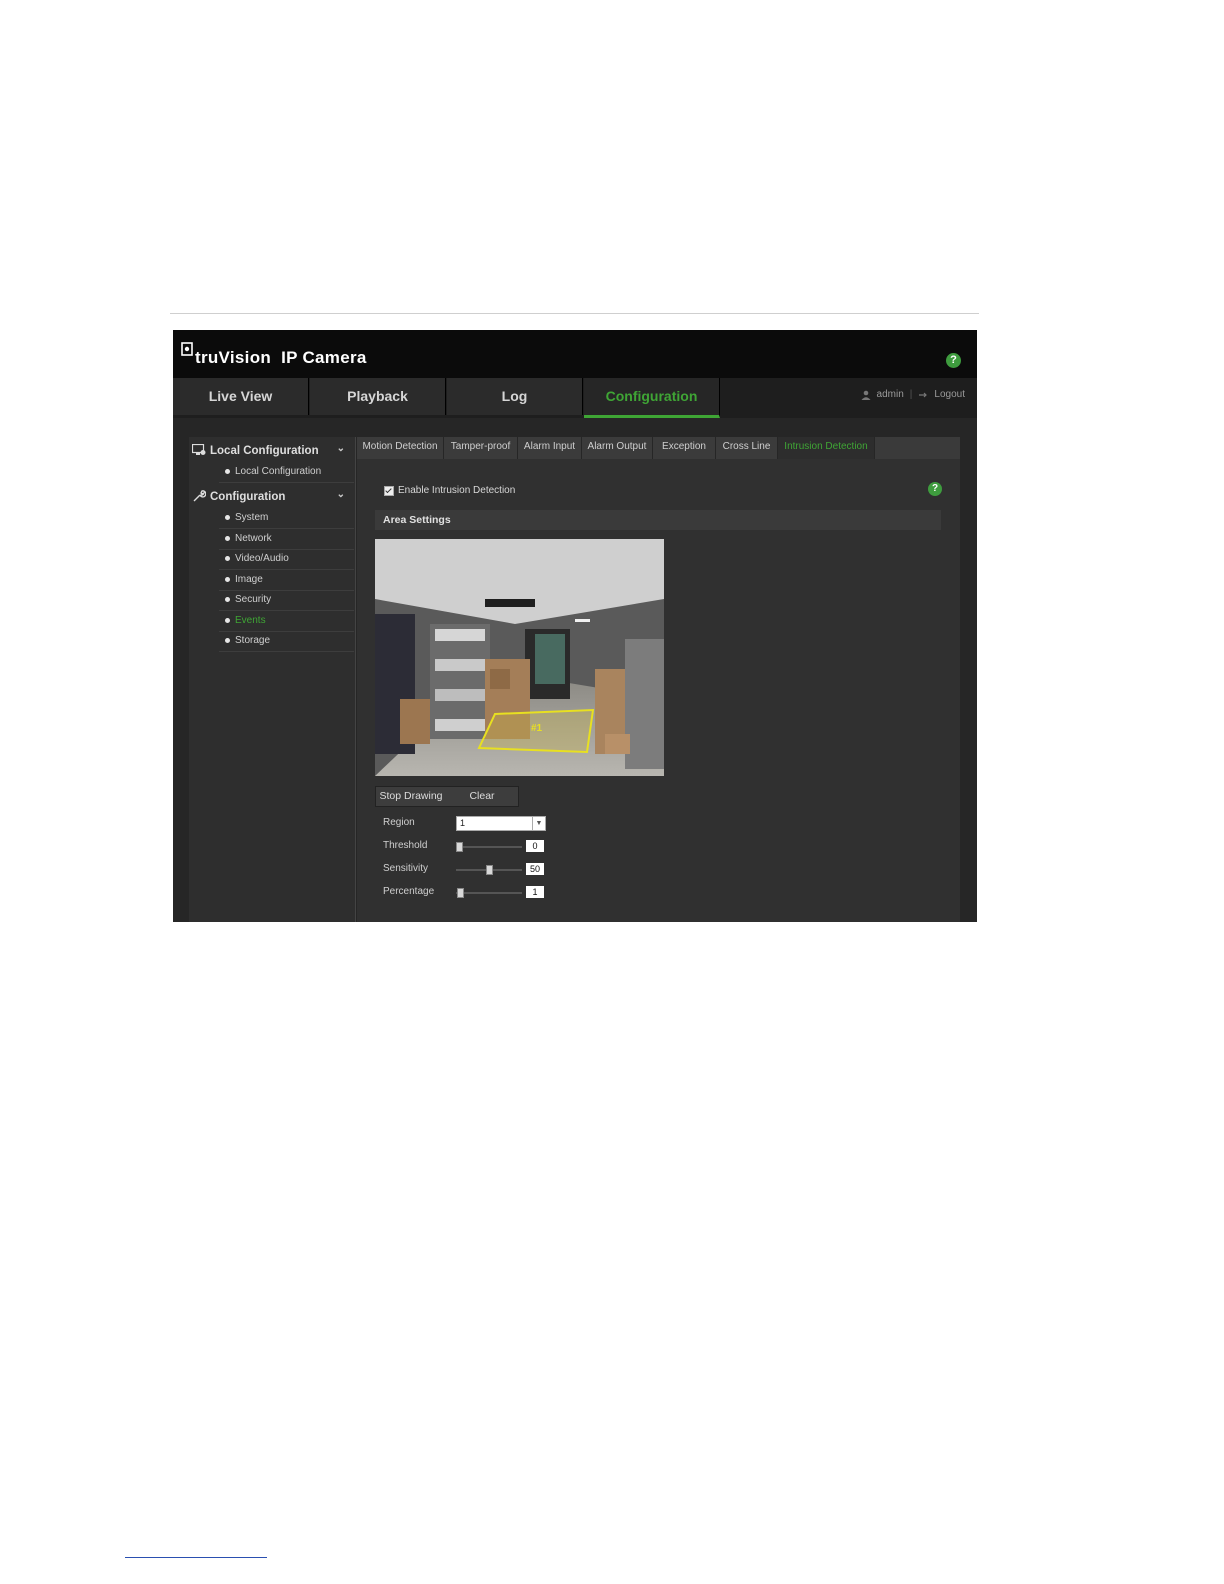 This screenshot has width=1224, height=1584. I want to click on app-header: truVision IP Camera ?, so click(575, 354).